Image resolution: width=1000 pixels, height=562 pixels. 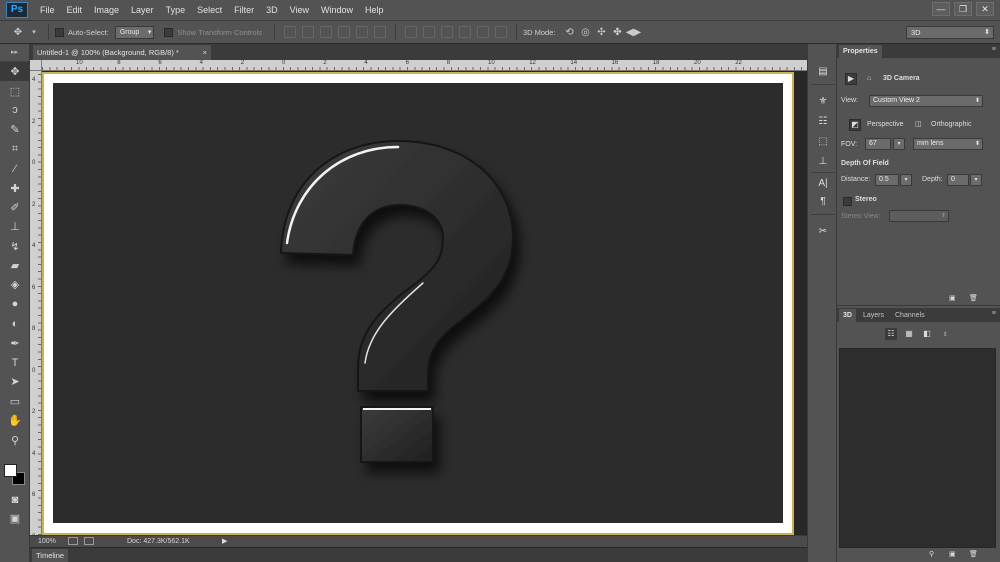 I want to click on menu-file: File, so click(x=47, y=10).